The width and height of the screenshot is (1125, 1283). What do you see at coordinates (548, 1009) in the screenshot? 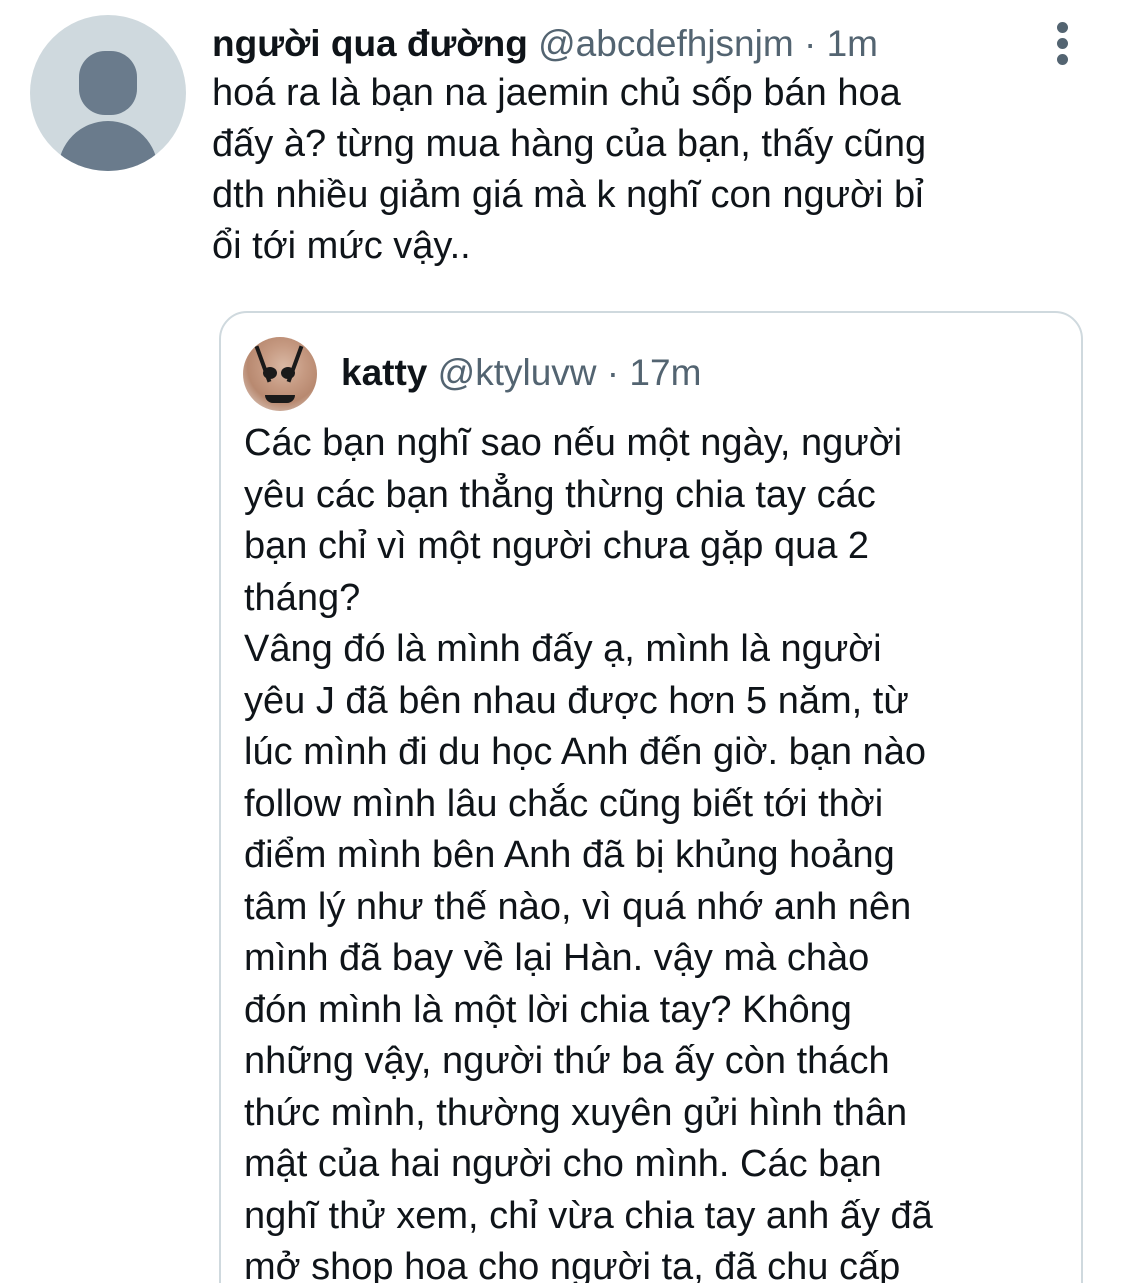
I see `quoted-text-line: đón mình là một lời chia tay? Không` at bounding box center [548, 1009].